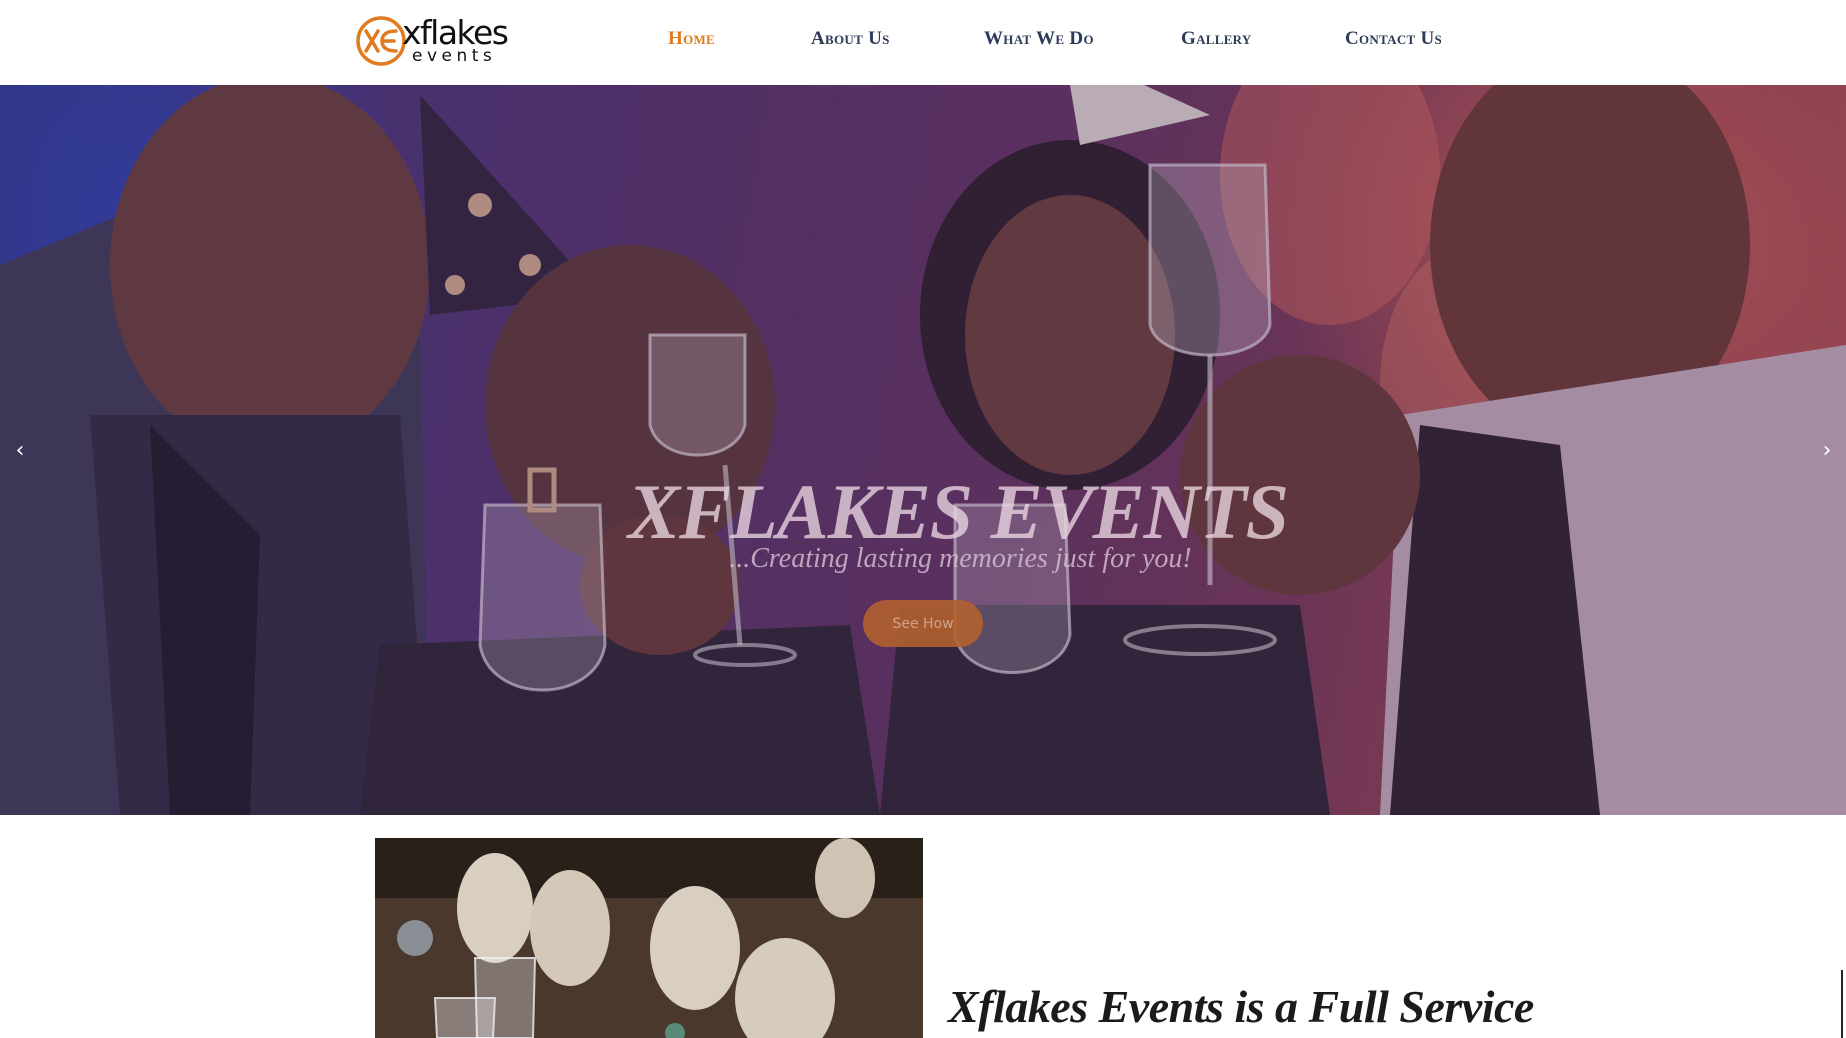 The width and height of the screenshot is (1846, 1038). I want to click on see-how-button: See How, so click(923, 623).